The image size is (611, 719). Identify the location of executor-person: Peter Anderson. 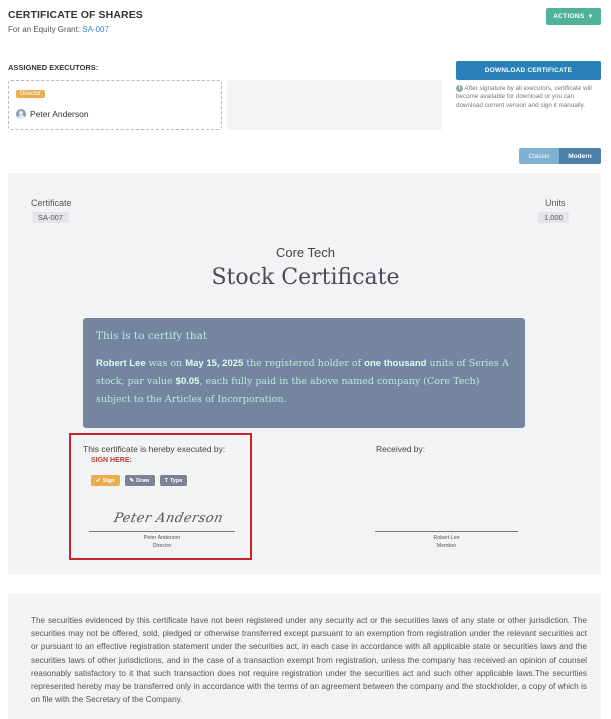
(52, 114).